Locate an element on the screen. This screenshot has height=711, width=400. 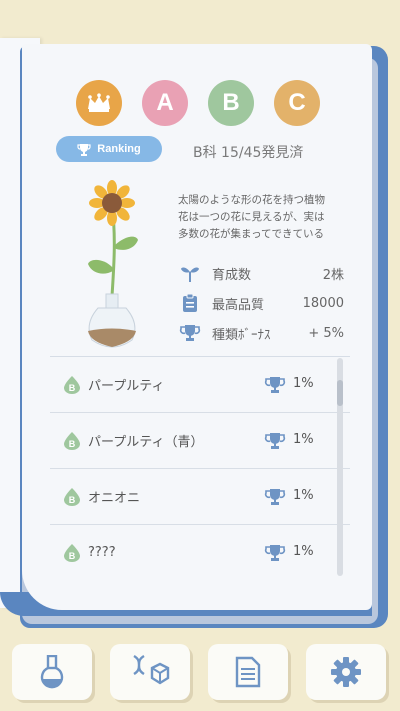
flask-button is located at coordinates (52, 672).